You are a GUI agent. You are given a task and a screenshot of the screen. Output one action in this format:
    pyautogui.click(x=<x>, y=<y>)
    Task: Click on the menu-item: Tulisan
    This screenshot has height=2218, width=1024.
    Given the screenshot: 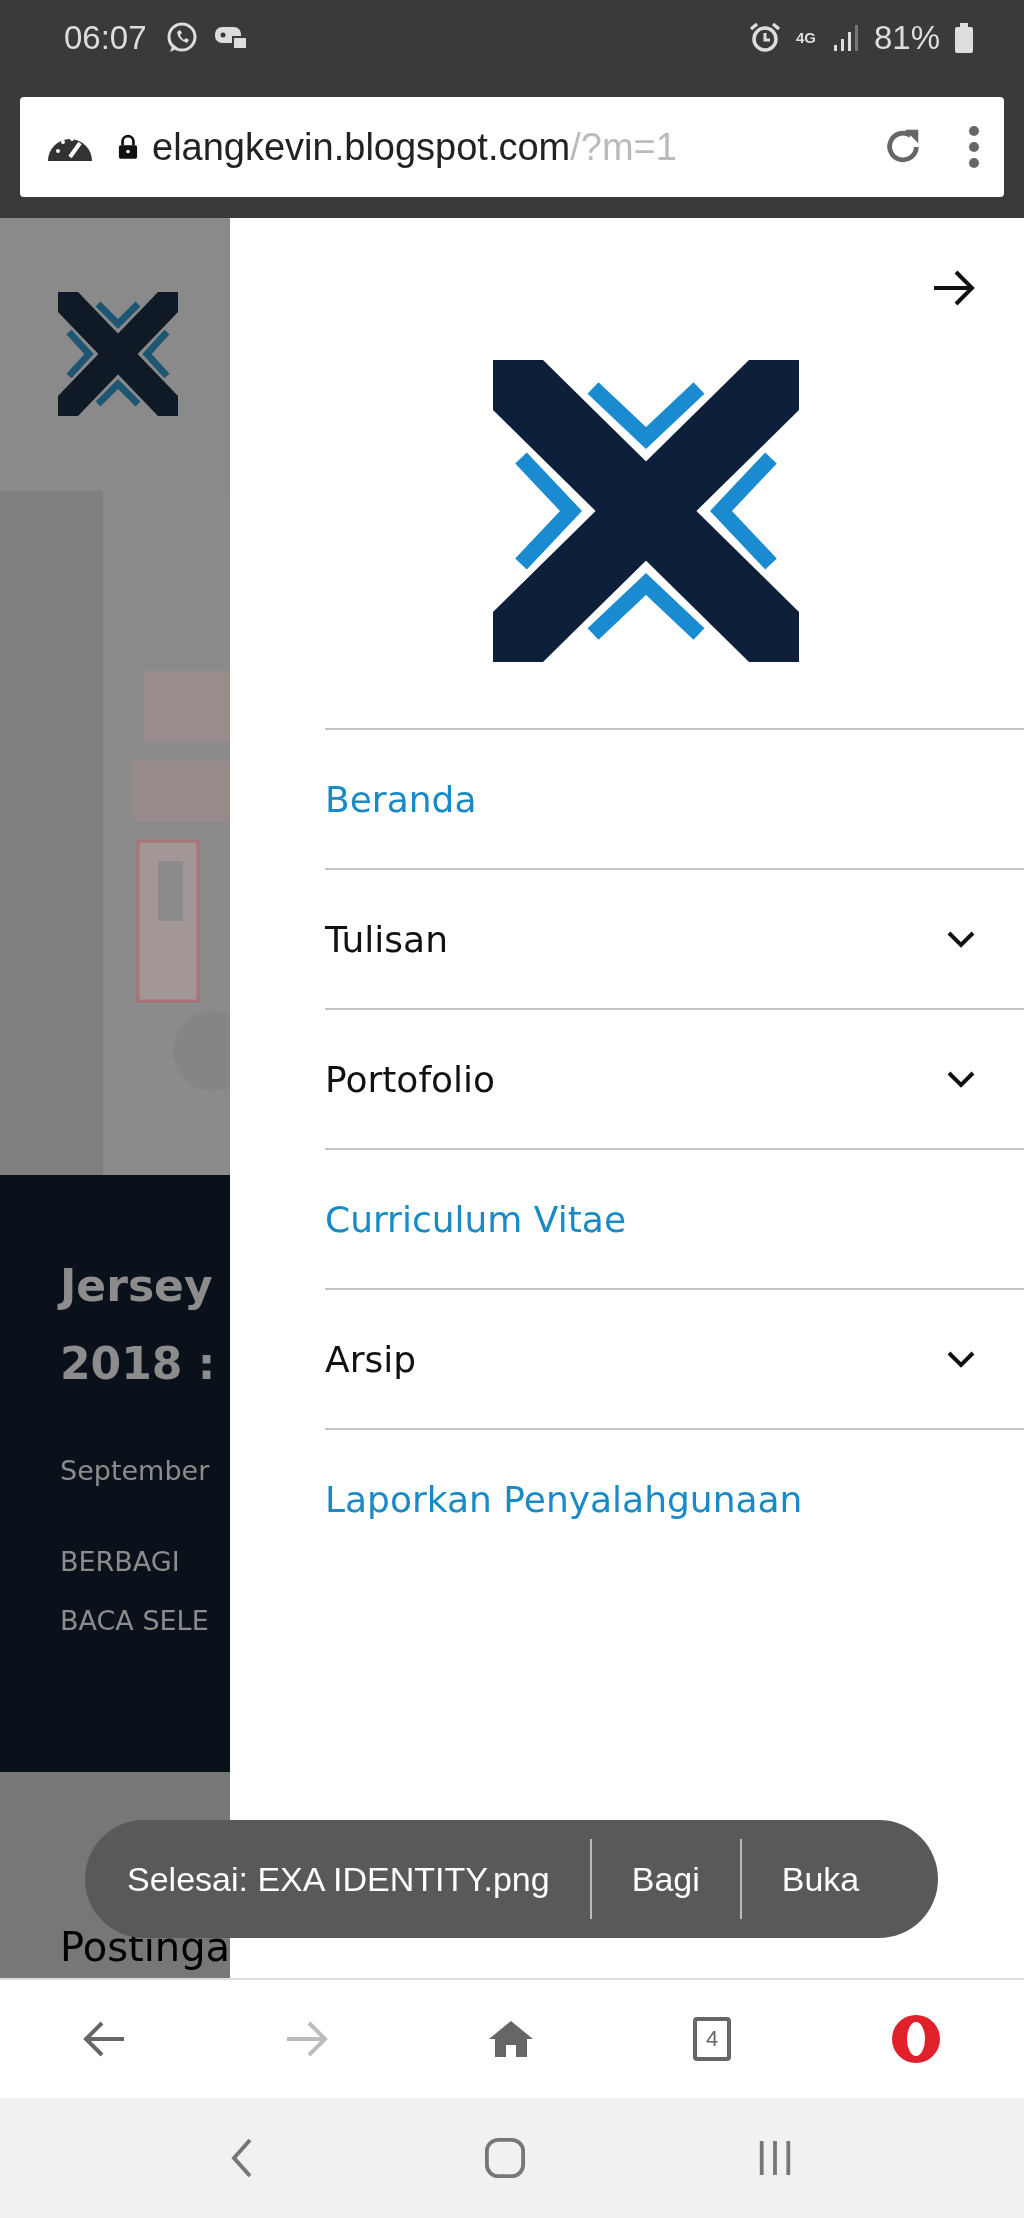 What is the action you would take?
    pyautogui.click(x=674, y=940)
    